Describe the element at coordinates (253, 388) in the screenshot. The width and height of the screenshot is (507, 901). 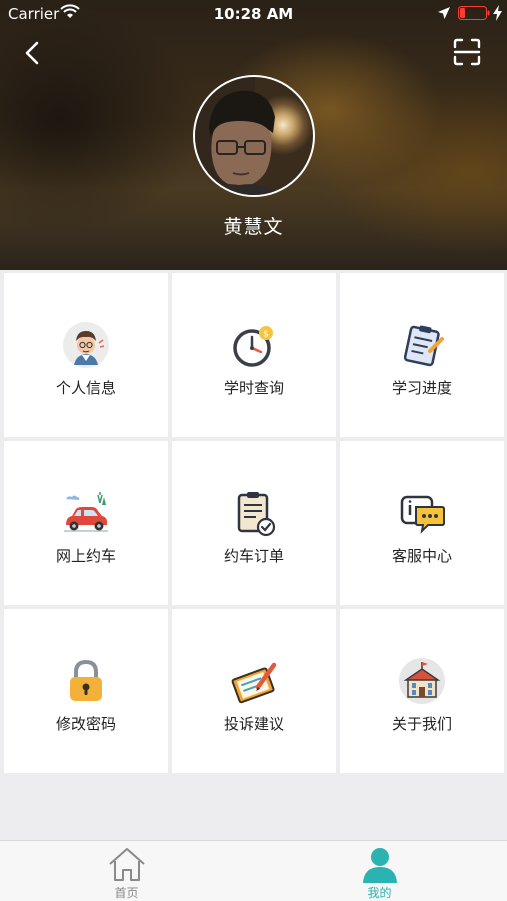
I see `menu-label: 学时查询` at that location.